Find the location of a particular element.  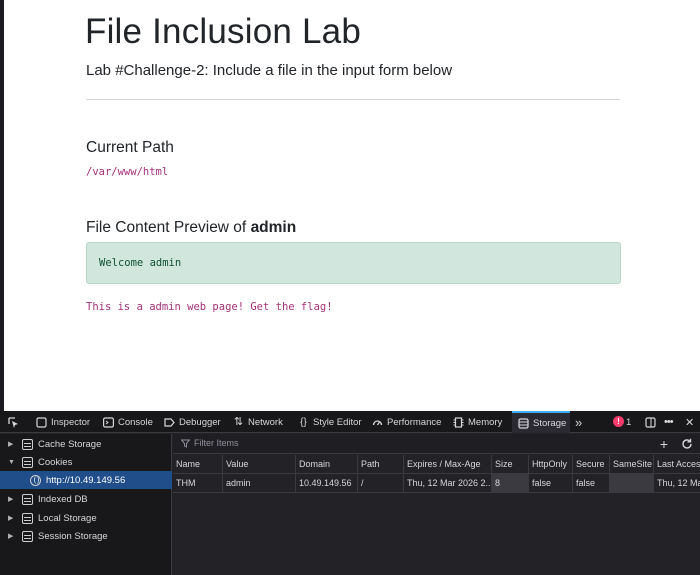

close-devtools-button: ✕ is located at coordinates (689, 422).